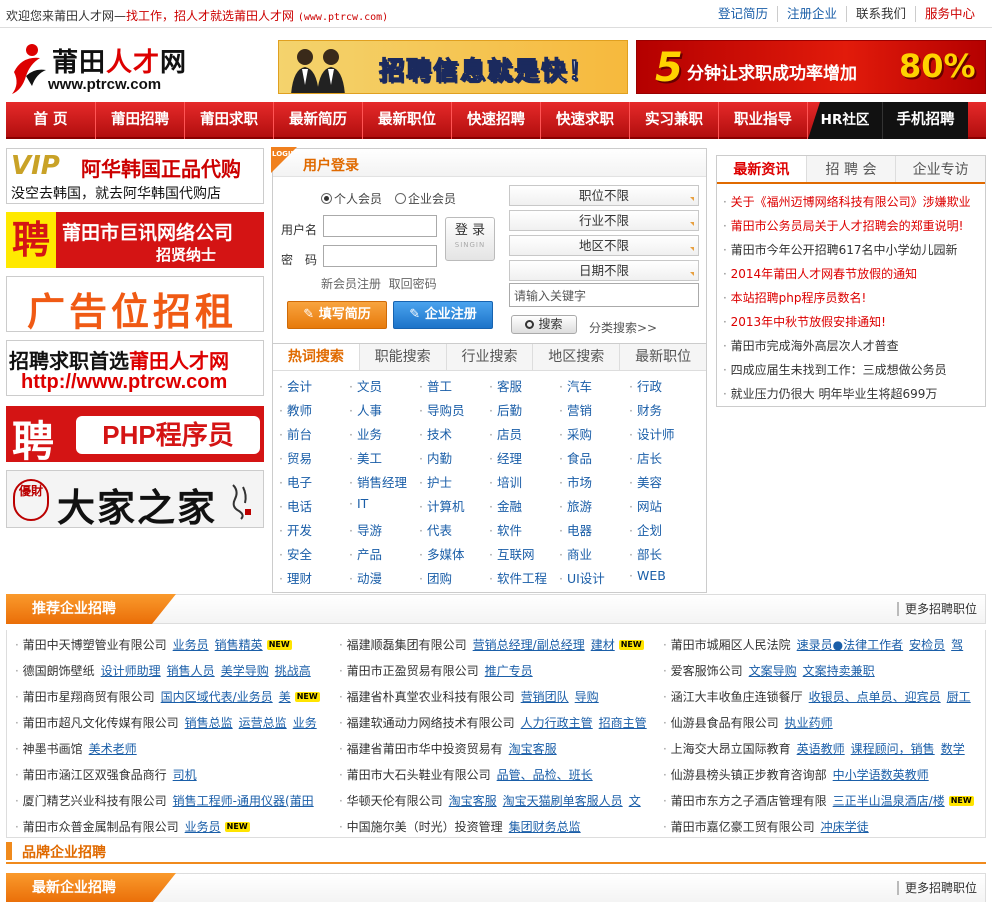  I want to click on job-link: 厨工, so click(959, 697).